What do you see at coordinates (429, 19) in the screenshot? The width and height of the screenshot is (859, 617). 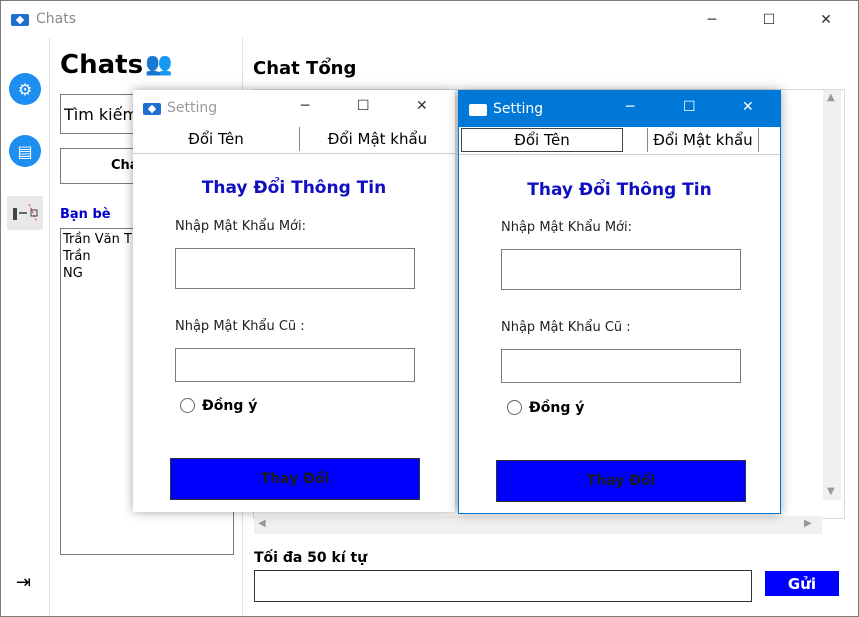 I see `title-bar: Chats ─ ☐ ✕` at bounding box center [429, 19].